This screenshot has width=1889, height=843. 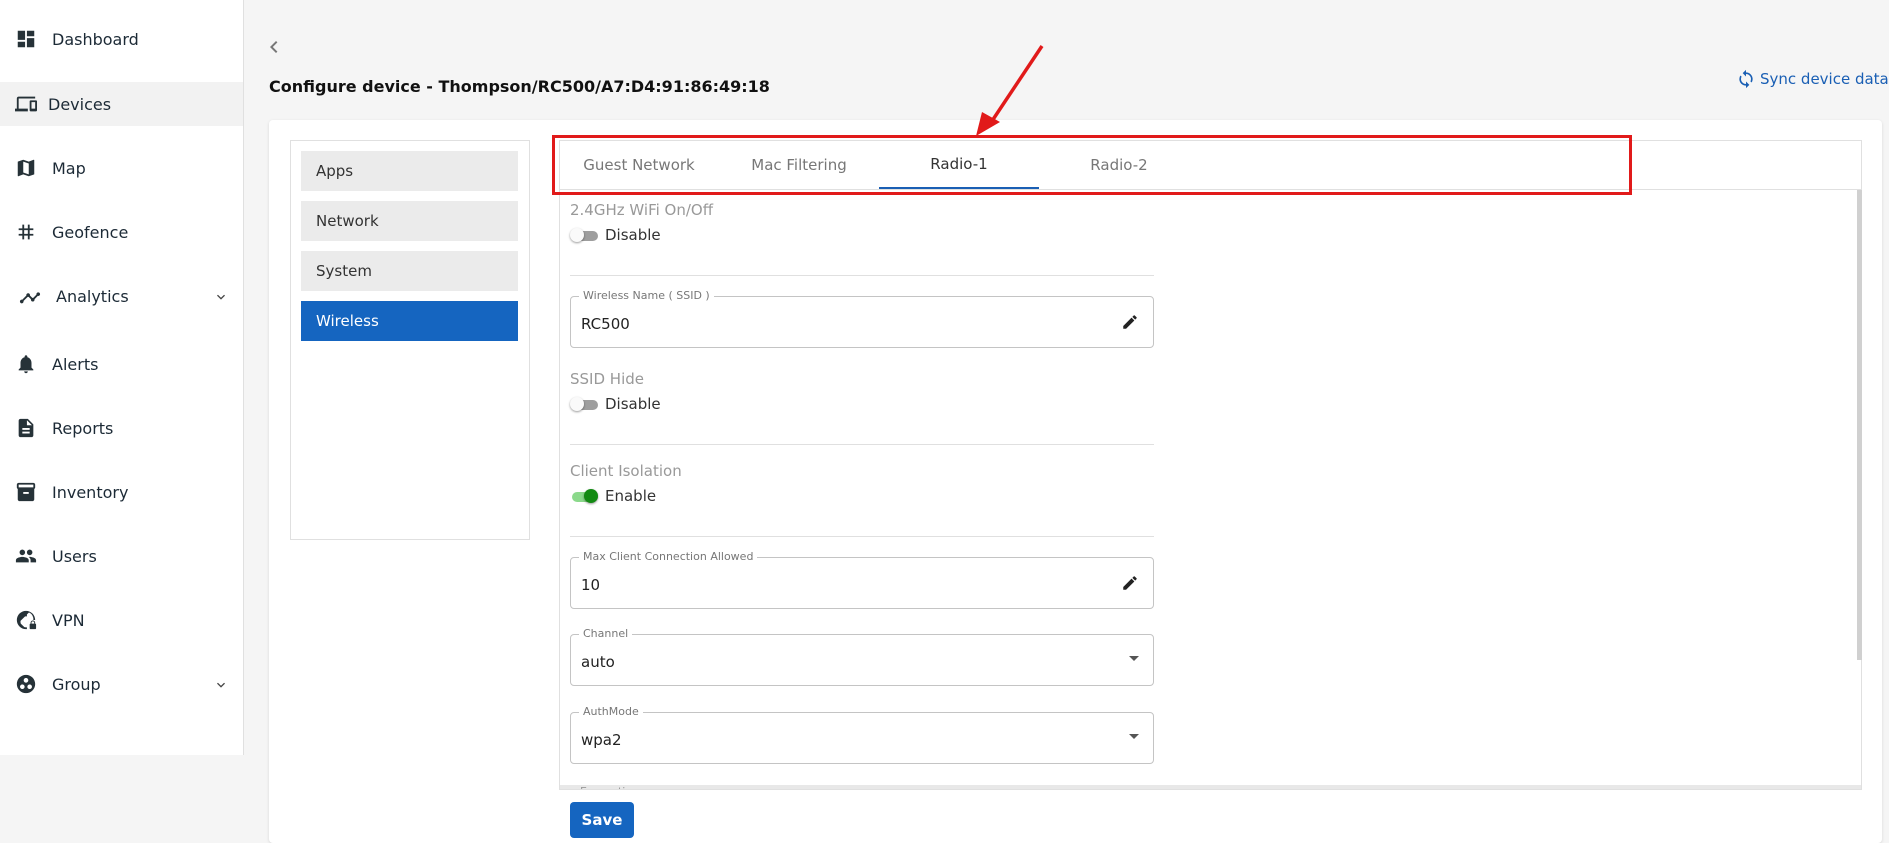 I want to click on inventory-icon, so click(x=26, y=492).